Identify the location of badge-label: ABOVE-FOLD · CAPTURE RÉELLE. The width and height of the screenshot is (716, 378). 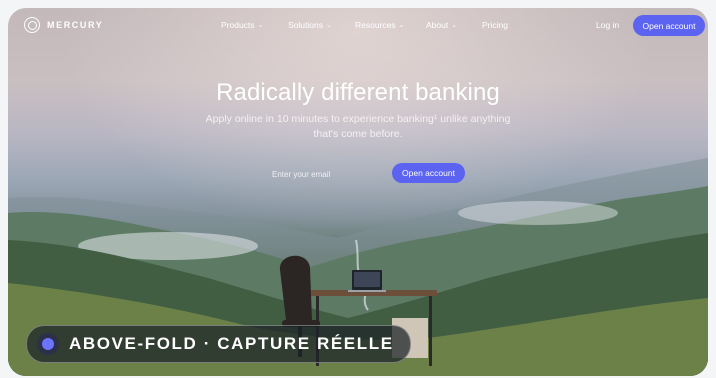
(231, 343).